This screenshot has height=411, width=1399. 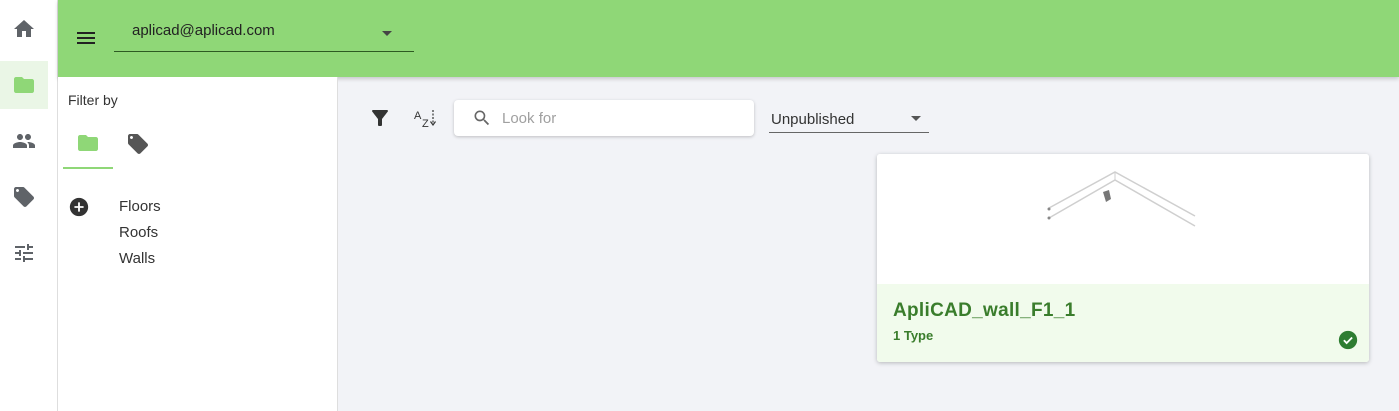 I want to click on add-category-button, so click(x=79, y=207).